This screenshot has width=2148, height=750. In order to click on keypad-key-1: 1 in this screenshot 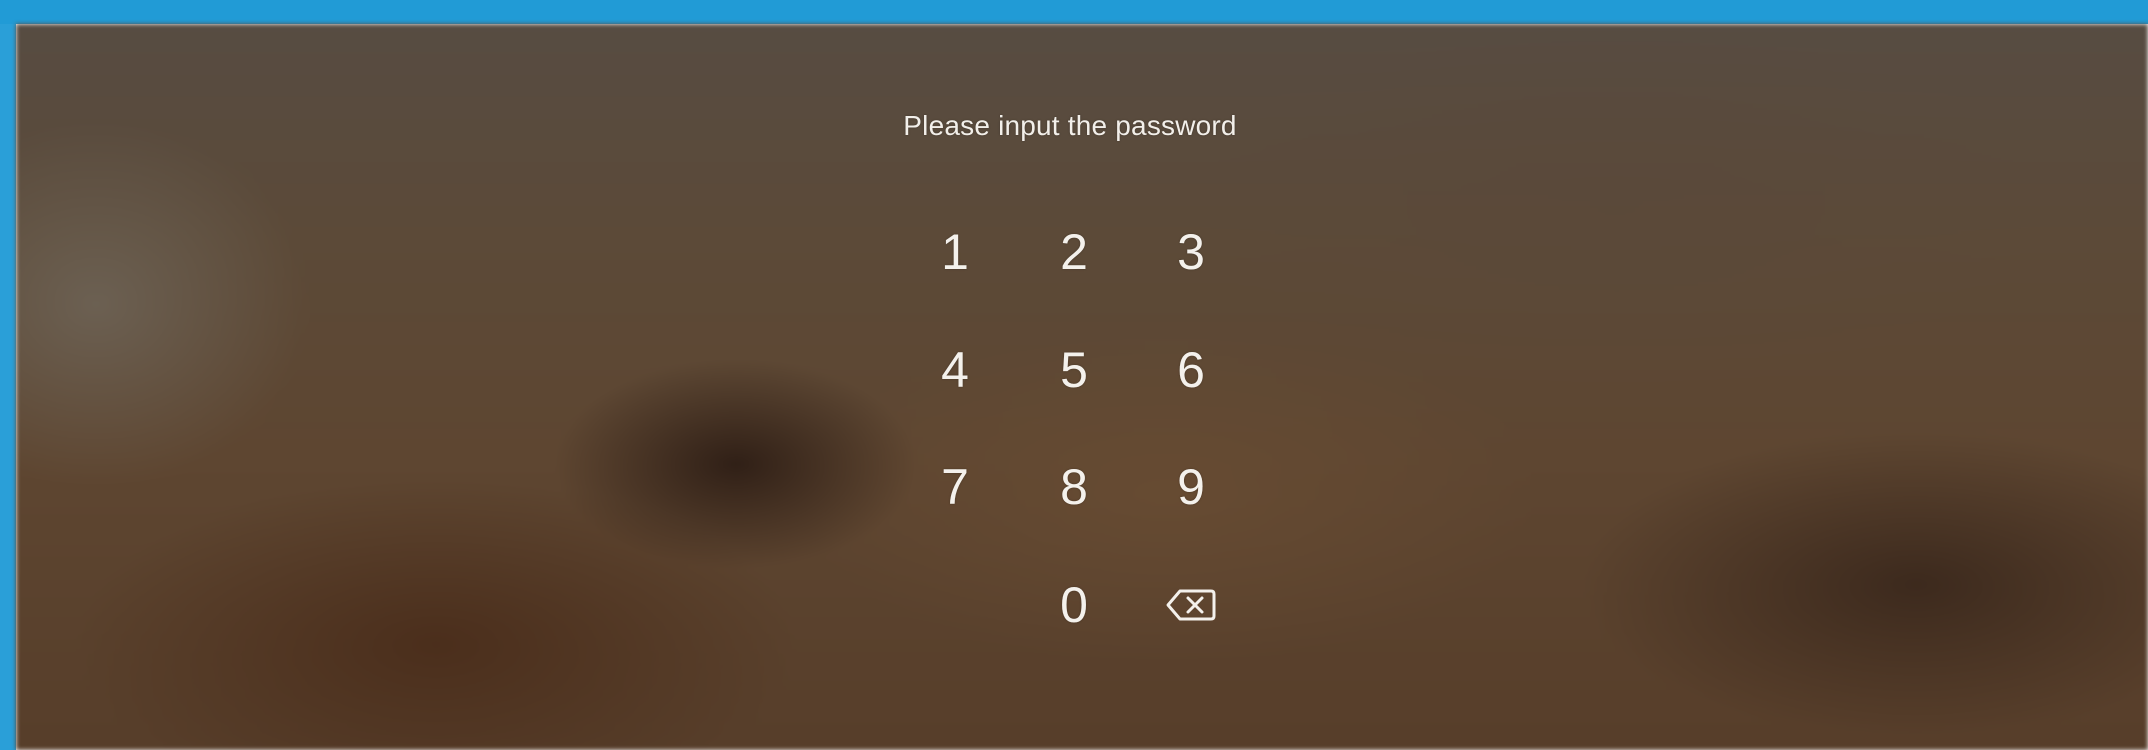, I will do `click(955, 252)`.